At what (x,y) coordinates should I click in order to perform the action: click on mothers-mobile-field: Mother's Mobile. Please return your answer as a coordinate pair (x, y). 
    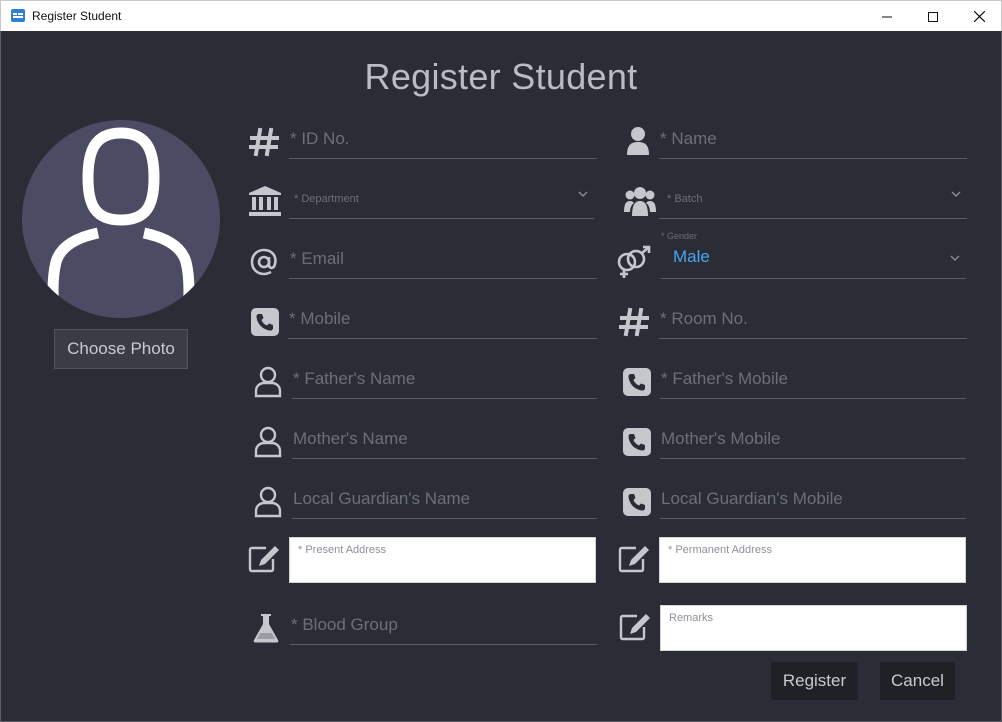
    Looking at the image, I should click on (813, 439).